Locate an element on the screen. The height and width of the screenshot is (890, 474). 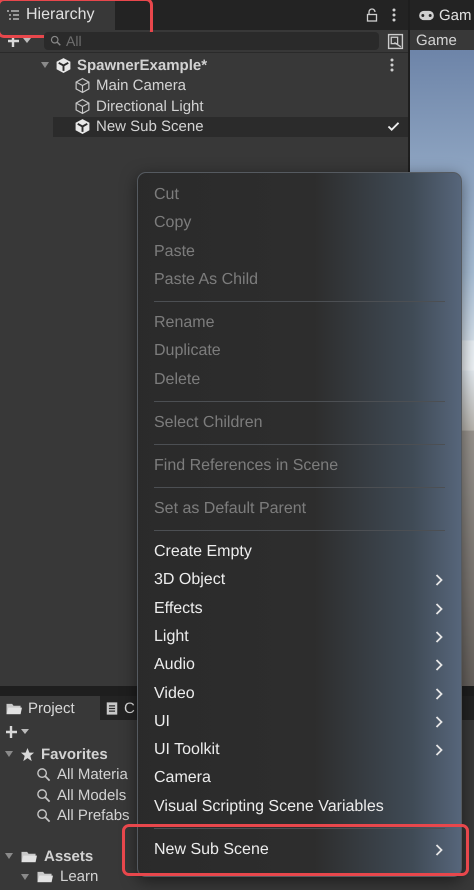
game-tab: Gam is located at coordinates (442, 15).